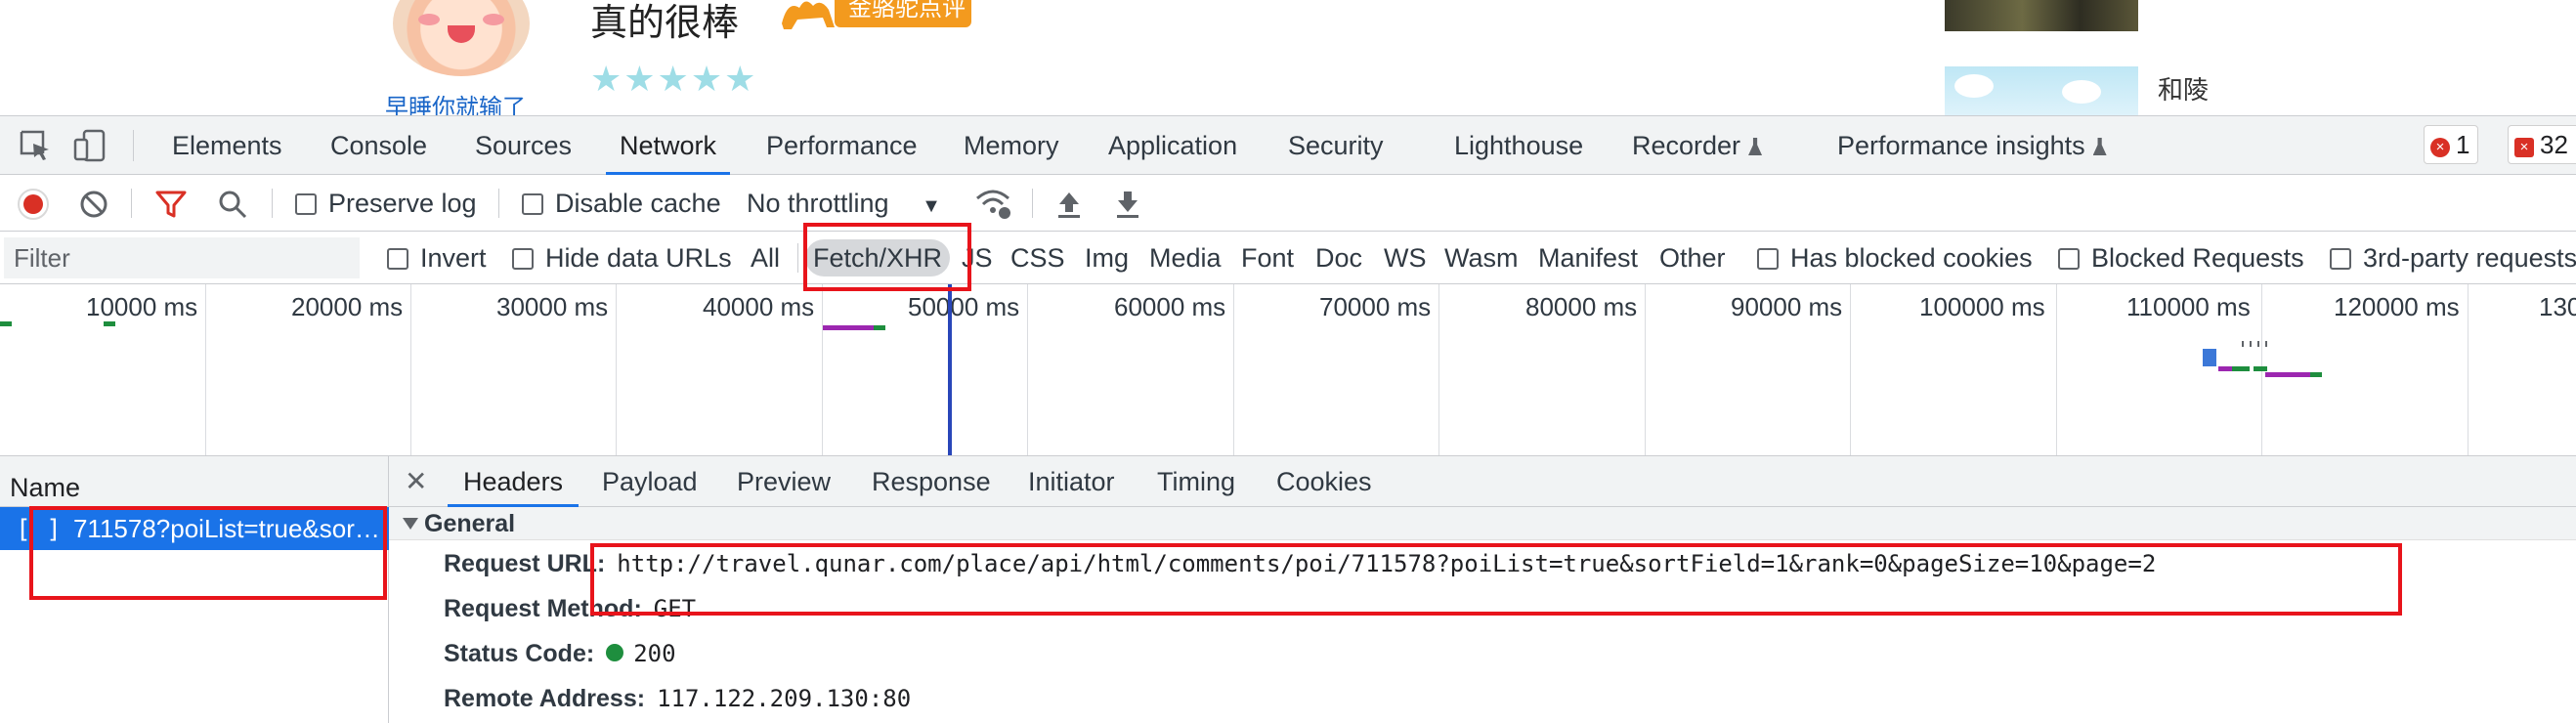  I want to click on disable-cache-checkbox: Disable cache, so click(622, 203).